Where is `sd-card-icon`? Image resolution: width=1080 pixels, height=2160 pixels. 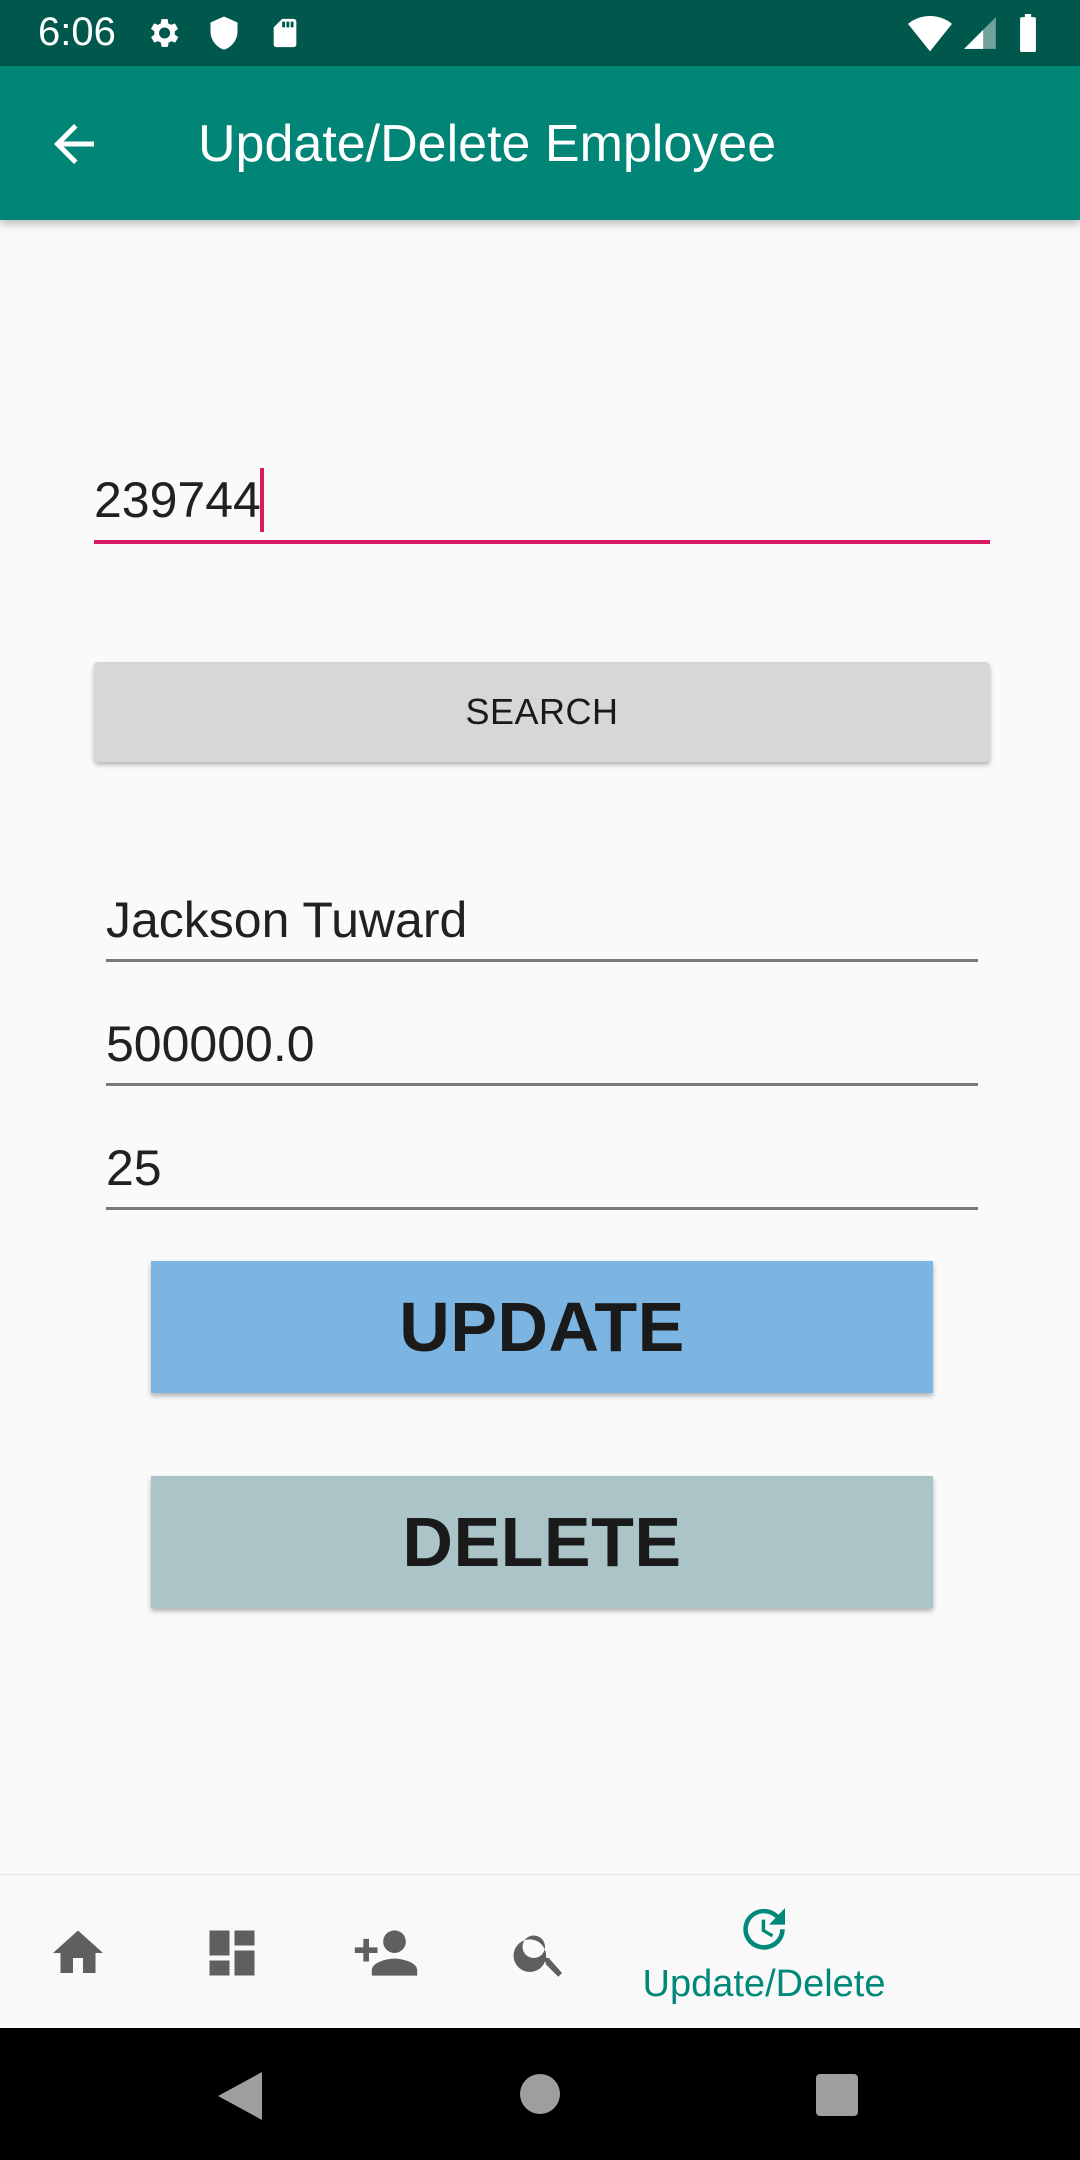
sd-card-icon is located at coordinates (285, 33).